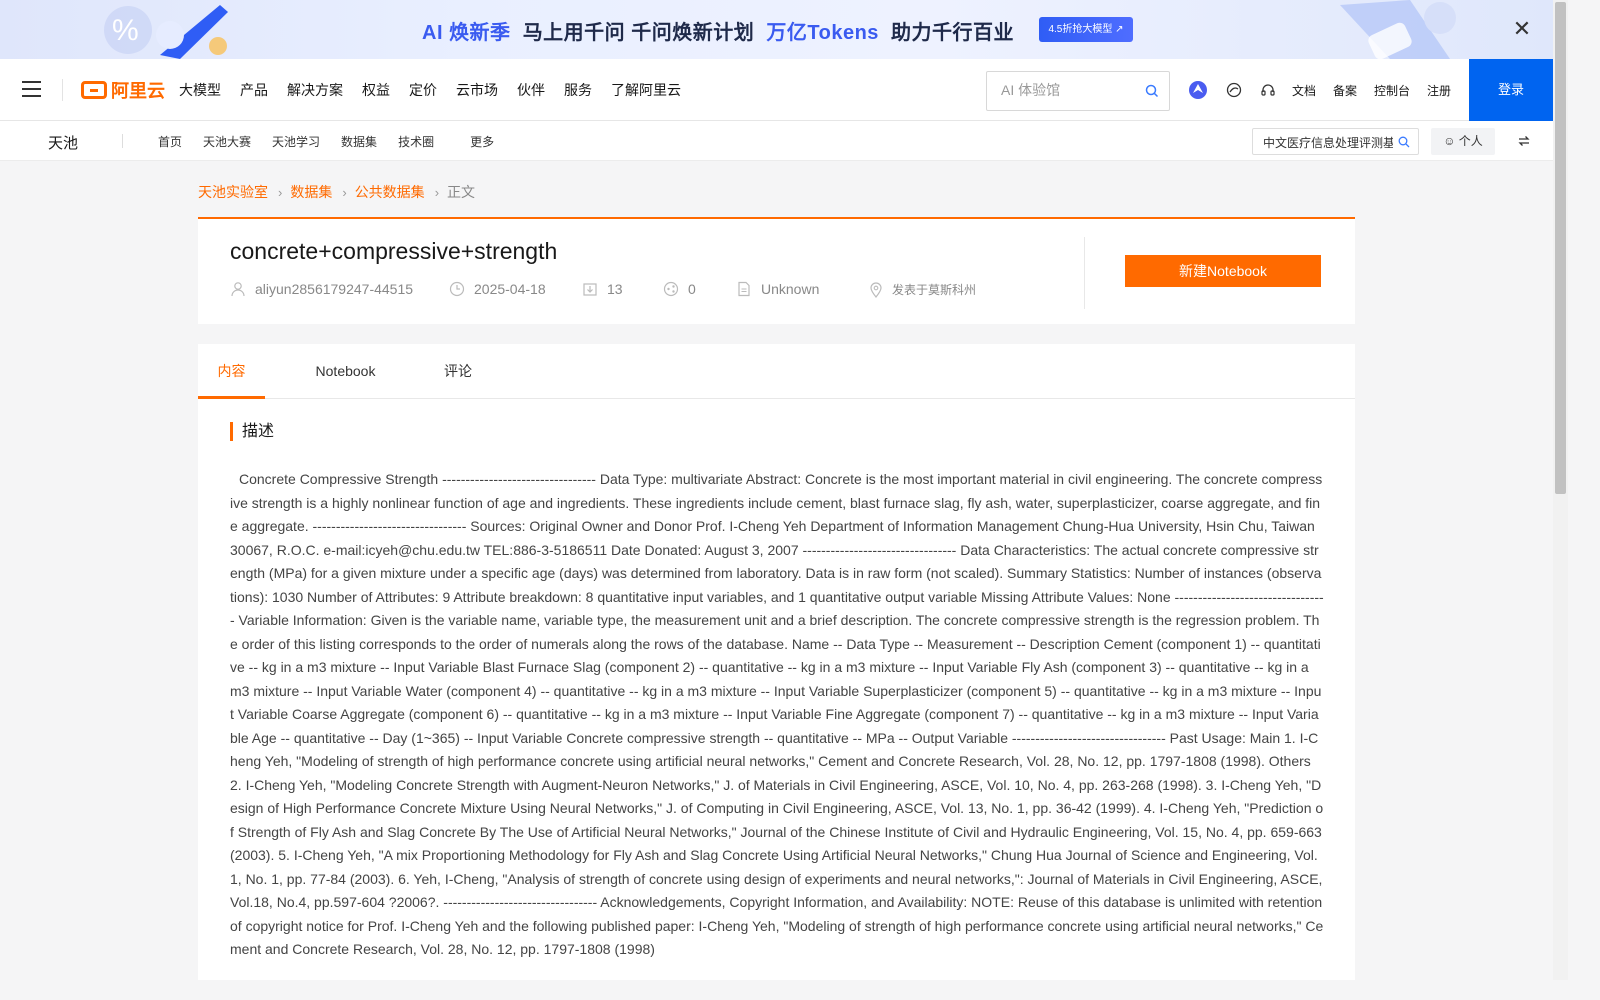 The image size is (1600, 1000). I want to click on author-name: aliyun2856179247-44515, so click(334, 289).